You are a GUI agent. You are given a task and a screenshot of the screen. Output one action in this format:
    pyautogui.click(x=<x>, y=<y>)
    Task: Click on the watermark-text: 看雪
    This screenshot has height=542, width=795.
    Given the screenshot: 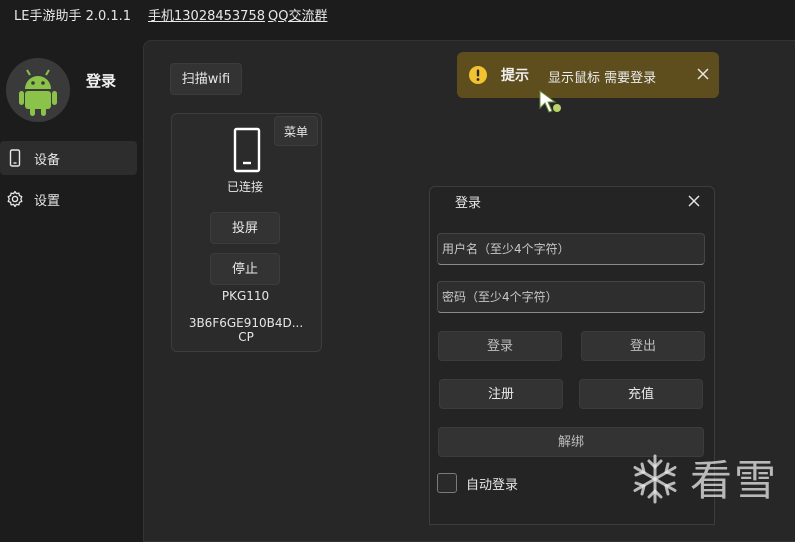 What is the action you would take?
    pyautogui.click(x=734, y=480)
    